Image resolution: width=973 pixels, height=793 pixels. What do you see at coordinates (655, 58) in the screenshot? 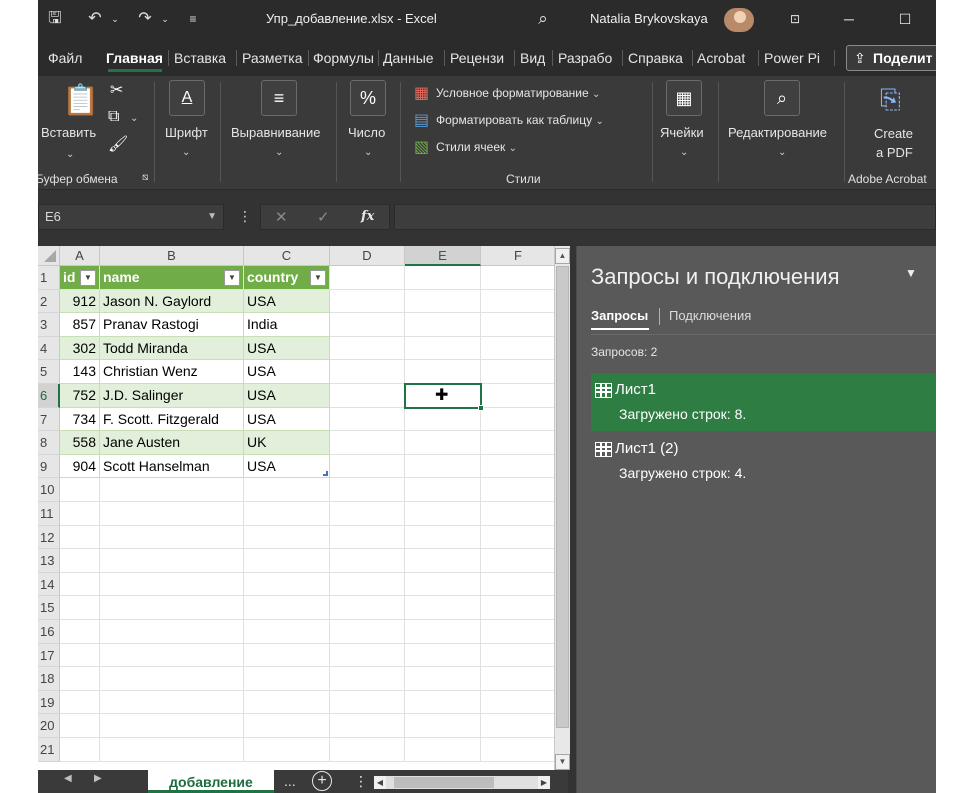
I see `tab-help: Справка` at bounding box center [655, 58].